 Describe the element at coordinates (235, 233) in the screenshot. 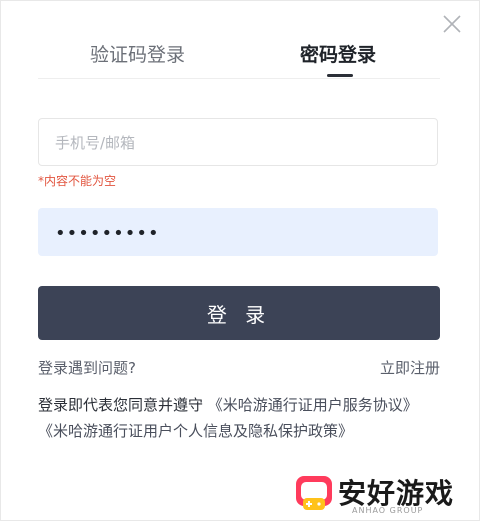

I see `password-input` at that location.